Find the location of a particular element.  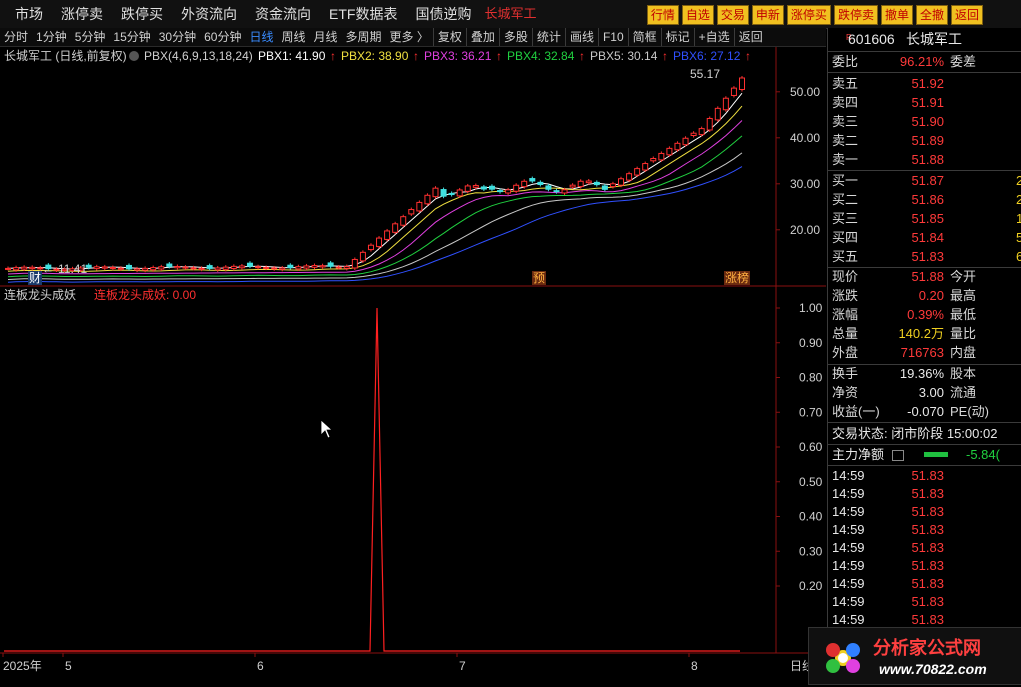

net-bar is located at coordinates (936, 454).